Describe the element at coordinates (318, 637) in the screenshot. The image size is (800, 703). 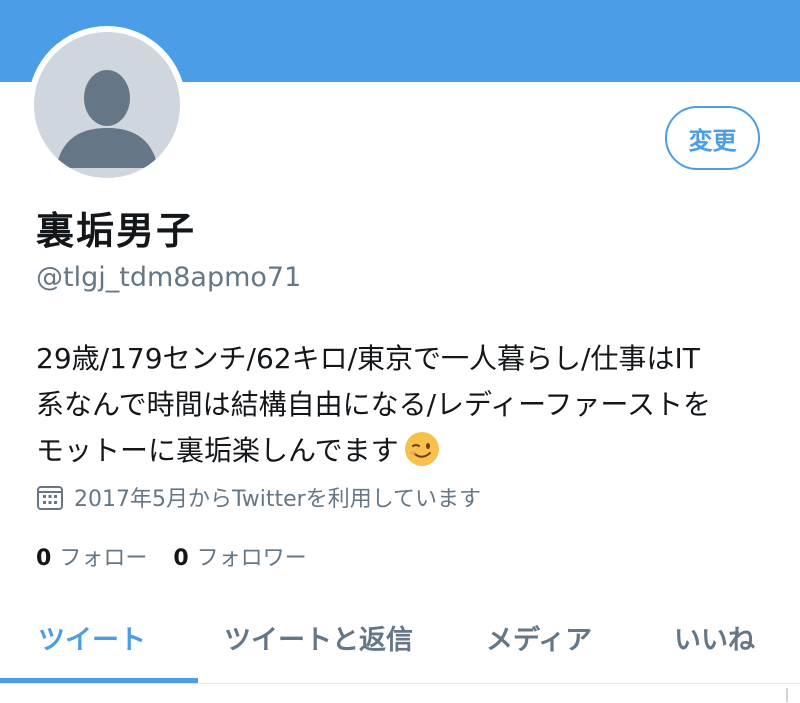
I see `tab-tweets-and-replies: ツイートと返信` at that location.